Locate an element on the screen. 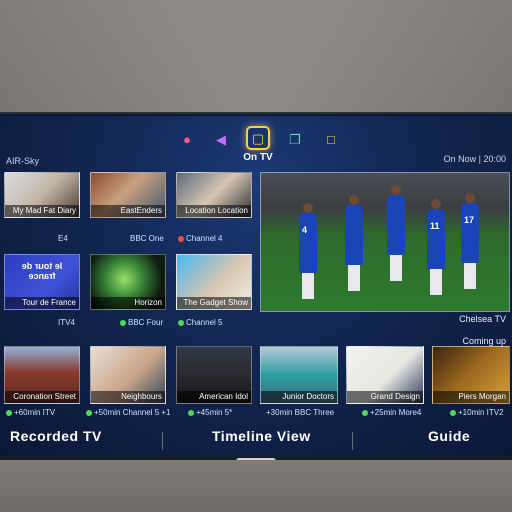 The width and height of the screenshot is (512, 512). on-now-time: On Now | 20:00 is located at coordinates (474, 159).